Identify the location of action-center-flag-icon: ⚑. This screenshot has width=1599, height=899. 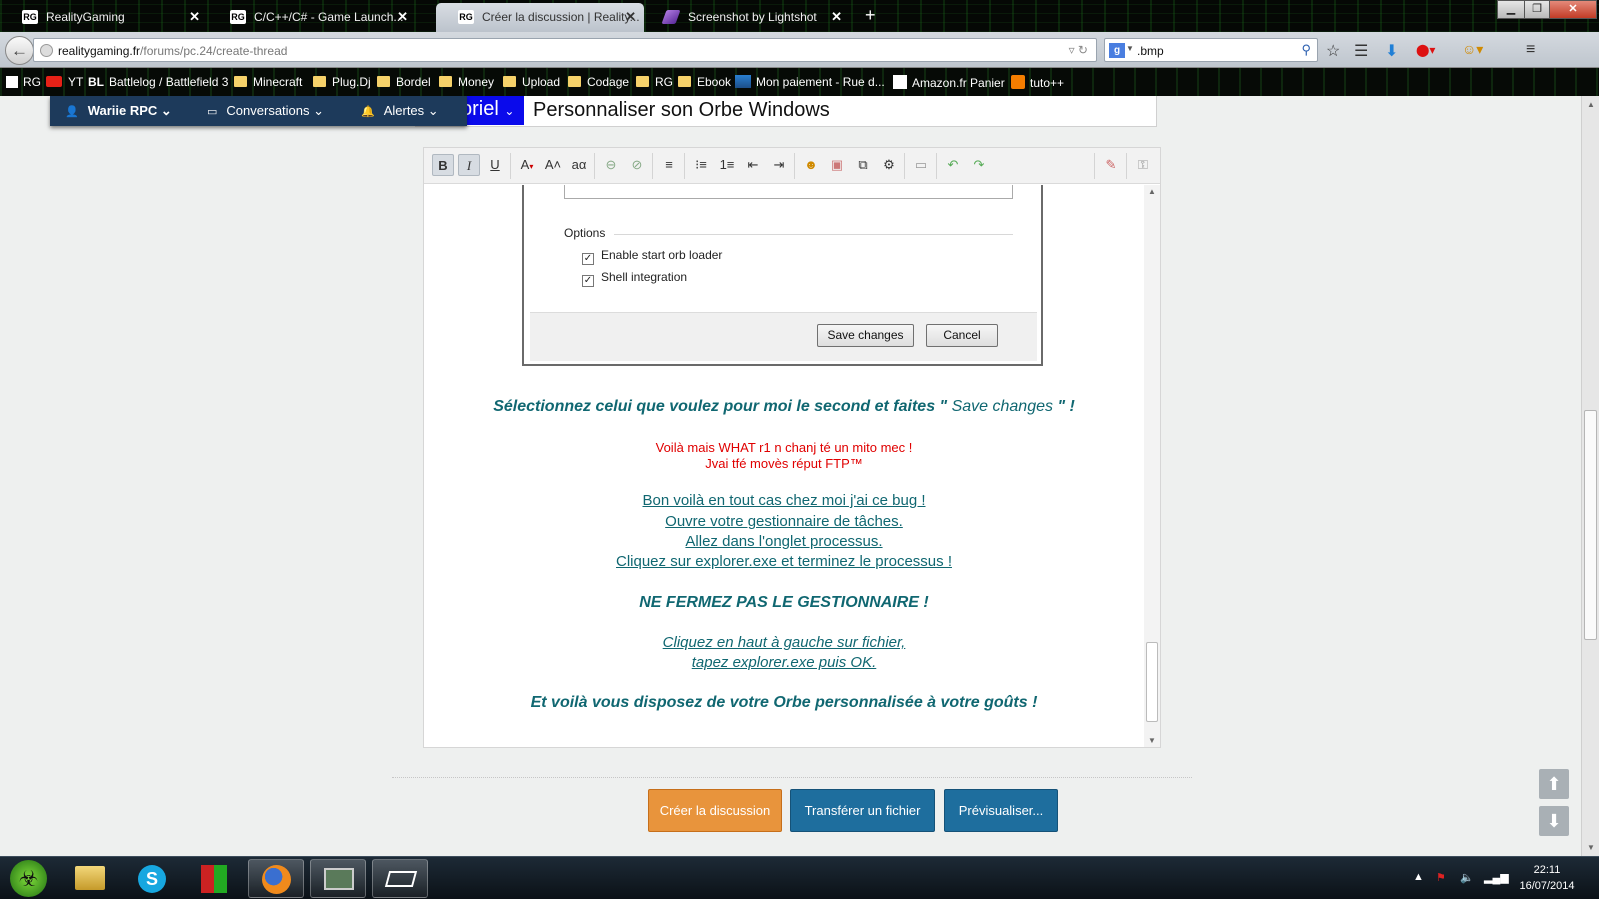
(1441, 877).